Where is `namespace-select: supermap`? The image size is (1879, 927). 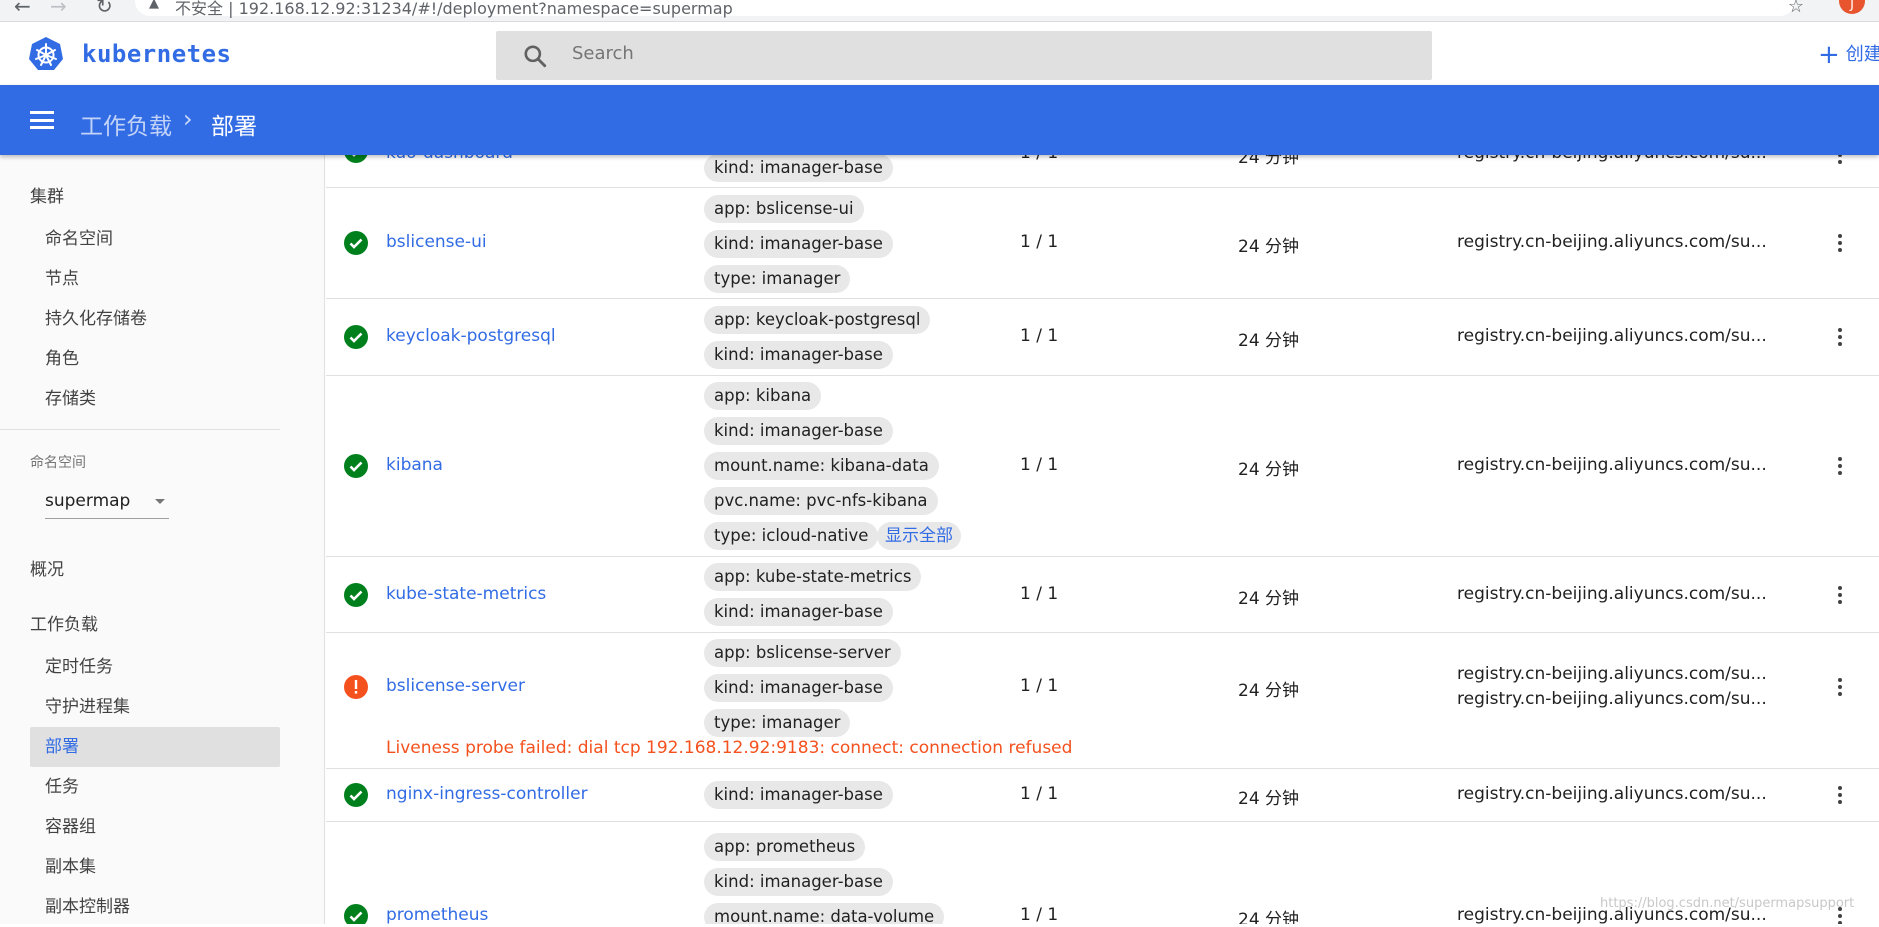
namespace-select: supermap is located at coordinates (107, 505).